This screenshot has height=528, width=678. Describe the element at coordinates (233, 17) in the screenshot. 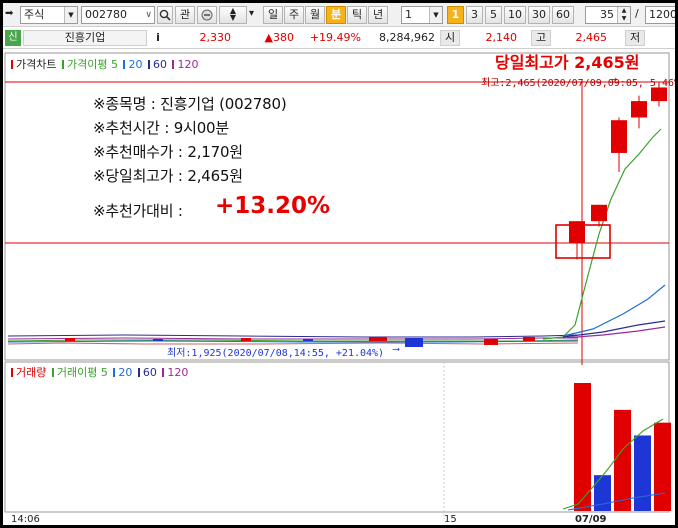

I see `spin-down-icon: ▼` at that location.